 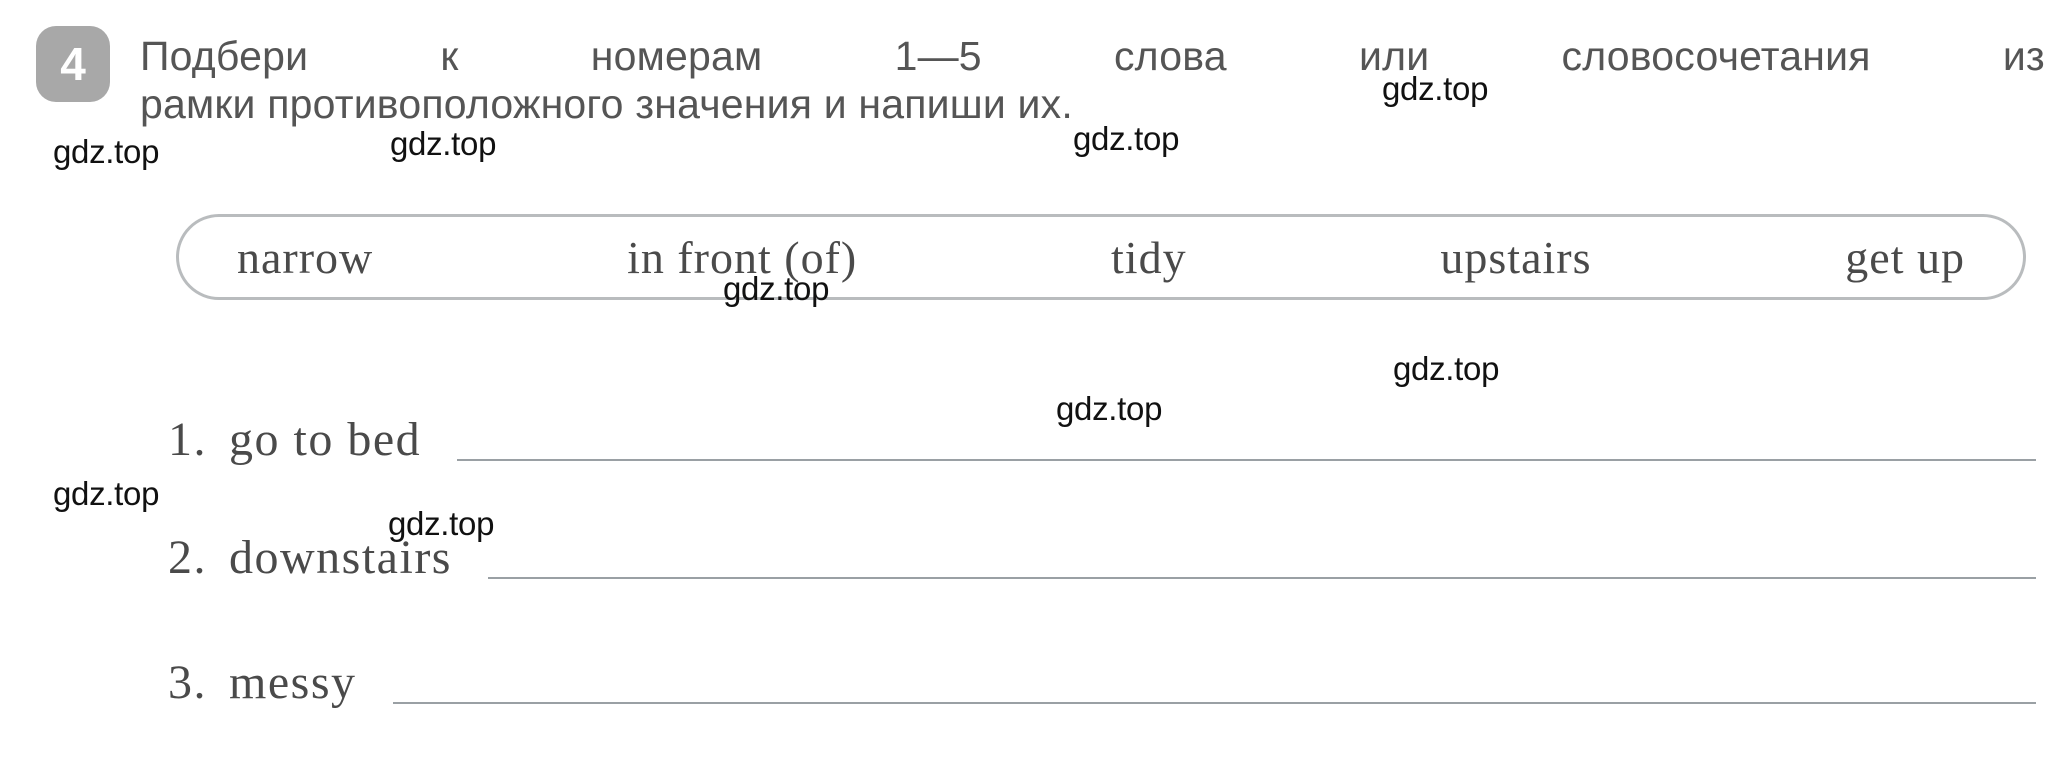 I want to click on instruction-word: номерам, so click(x=676, y=56).